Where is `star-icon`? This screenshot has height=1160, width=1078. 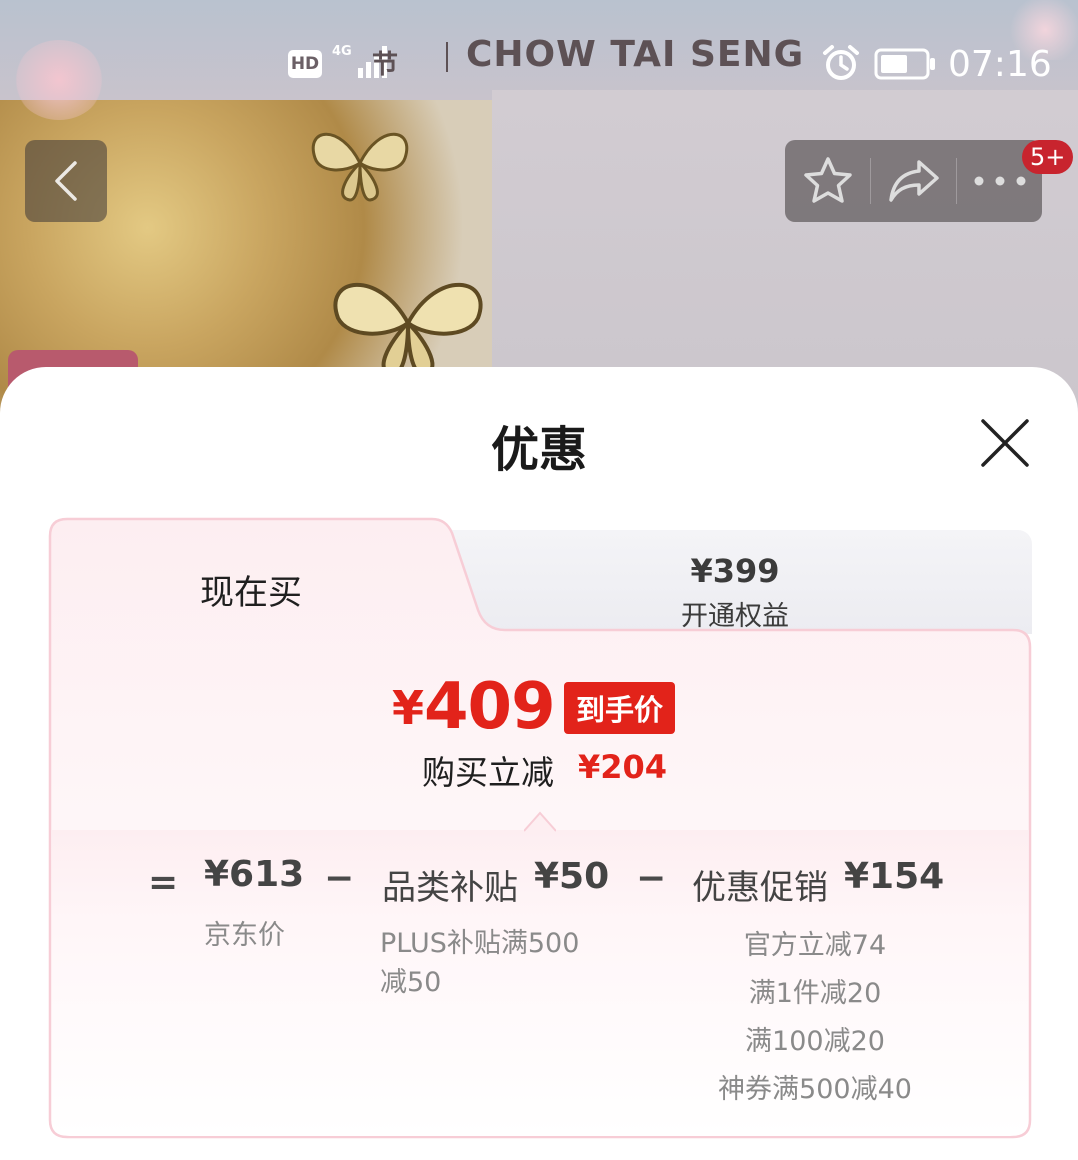 star-icon is located at coordinates (827, 180).